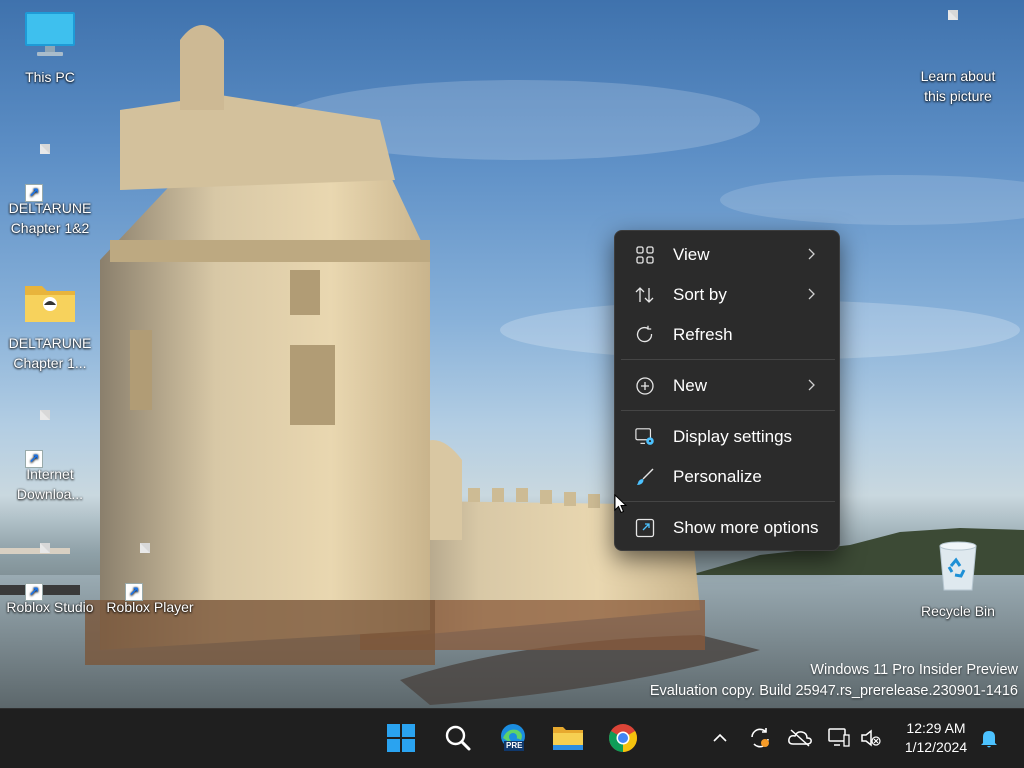 The image size is (1024, 768). Describe the element at coordinates (50, 607) in the screenshot. I see `desktop-icon-label: Roblox Studio` at that location.